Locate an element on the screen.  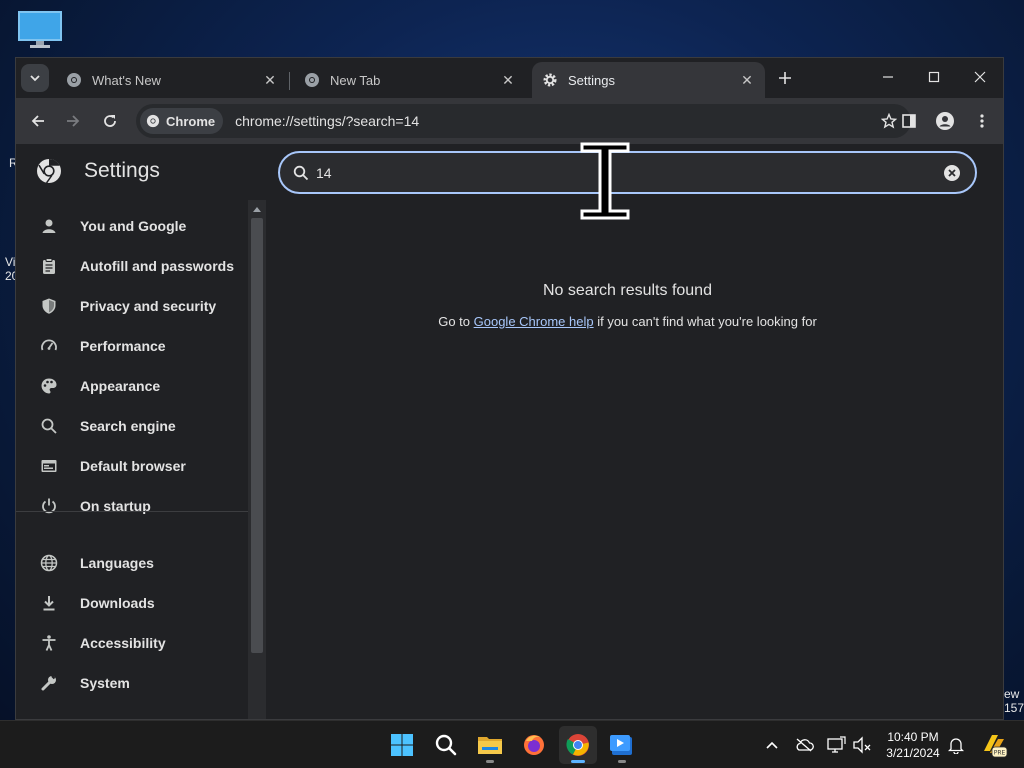
gear-icon is located at coordinates (550, 80).